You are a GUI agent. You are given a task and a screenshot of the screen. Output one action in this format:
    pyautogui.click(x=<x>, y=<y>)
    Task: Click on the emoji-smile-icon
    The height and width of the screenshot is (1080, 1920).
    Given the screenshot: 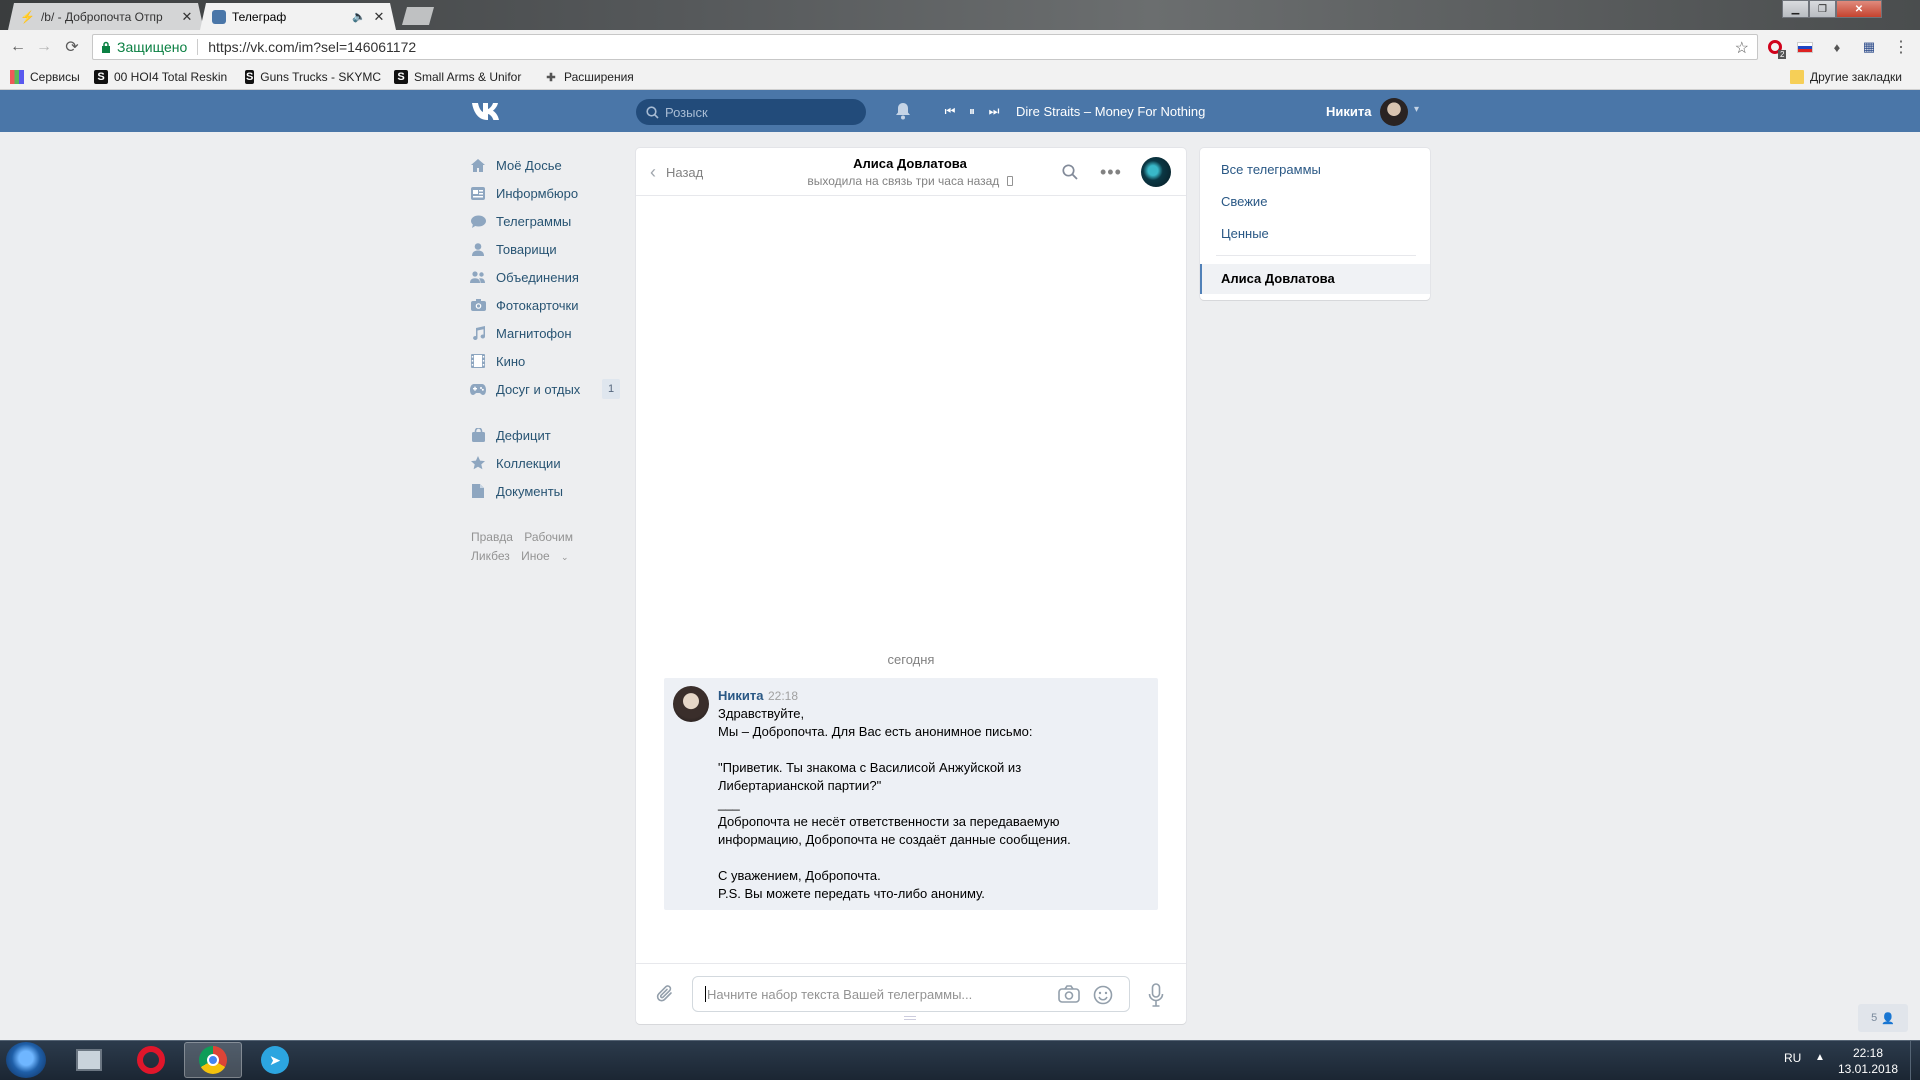 What is the action you would take?
    pyautogui.click(x=1103, y=995)
    